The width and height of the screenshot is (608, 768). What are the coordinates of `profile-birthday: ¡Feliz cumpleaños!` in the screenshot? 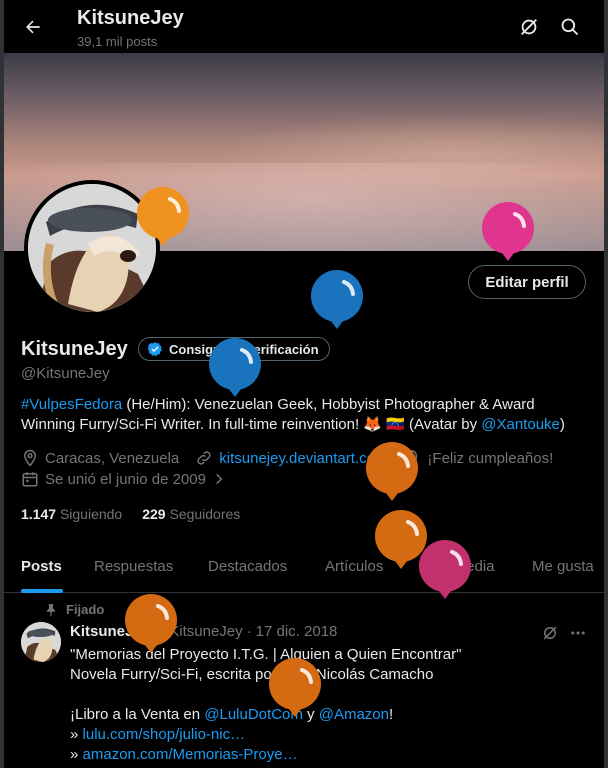 It's located at (490, 458).